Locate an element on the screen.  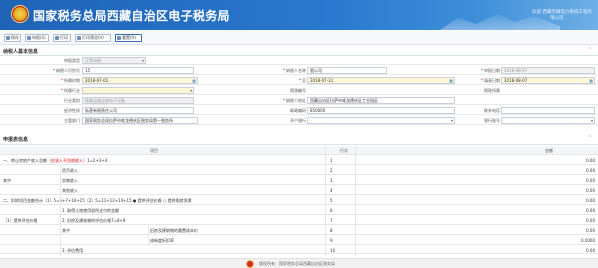
reset-button: 重置(R) is located at coordinates (128, 38).